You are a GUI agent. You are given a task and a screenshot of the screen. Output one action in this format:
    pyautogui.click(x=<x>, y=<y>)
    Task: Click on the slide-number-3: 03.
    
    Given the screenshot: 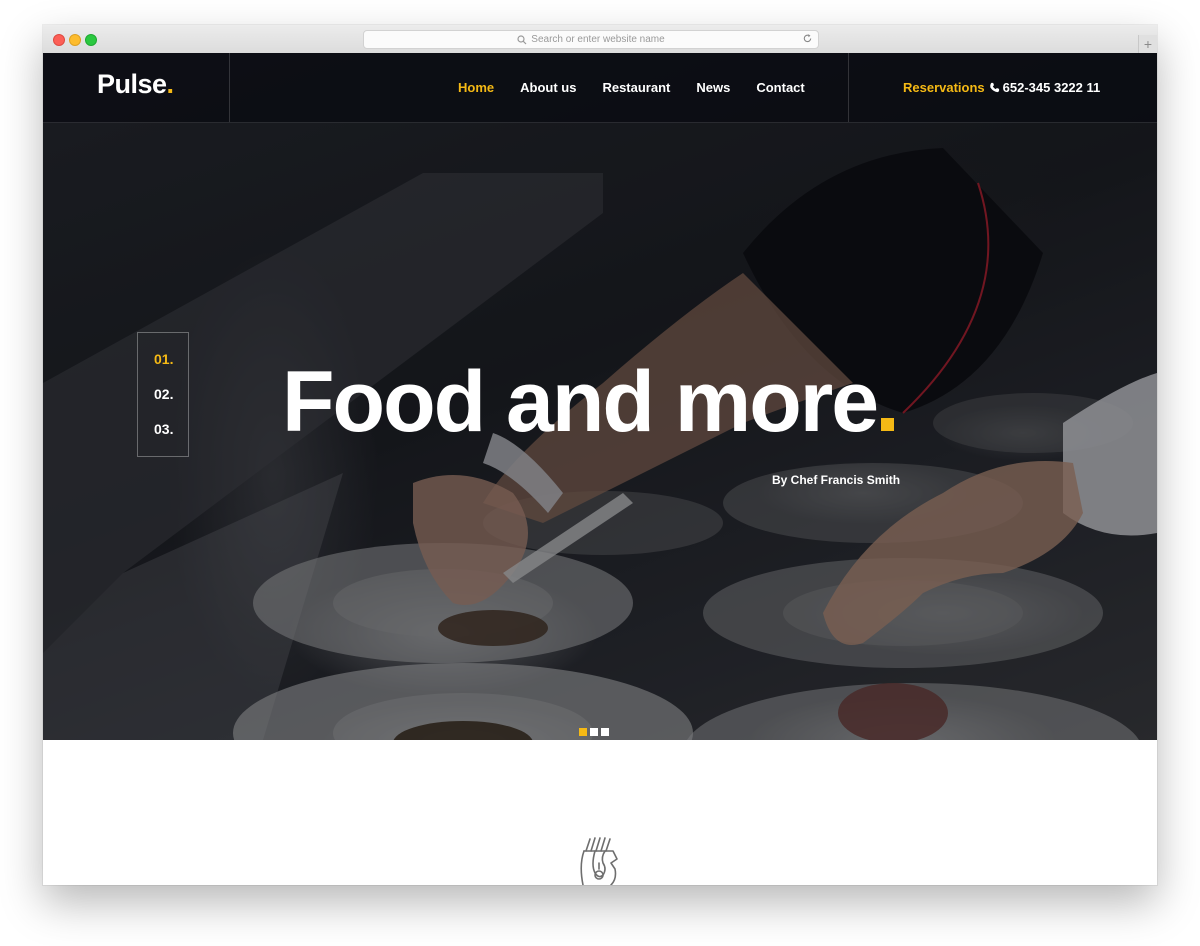 What is the action you would take?
    pyautogui.click(x=163, y=429)
    